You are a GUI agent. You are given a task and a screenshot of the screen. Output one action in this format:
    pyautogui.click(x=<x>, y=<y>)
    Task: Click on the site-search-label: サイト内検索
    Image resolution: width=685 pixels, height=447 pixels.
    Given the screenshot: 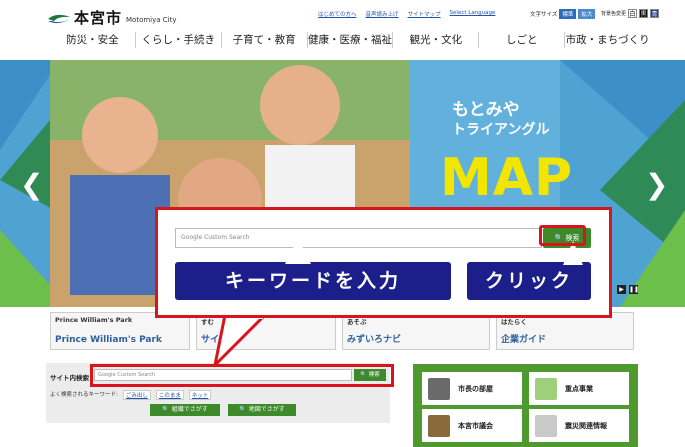 What is the action you would take?
    pyautogui.click(x=69, y=378)
    